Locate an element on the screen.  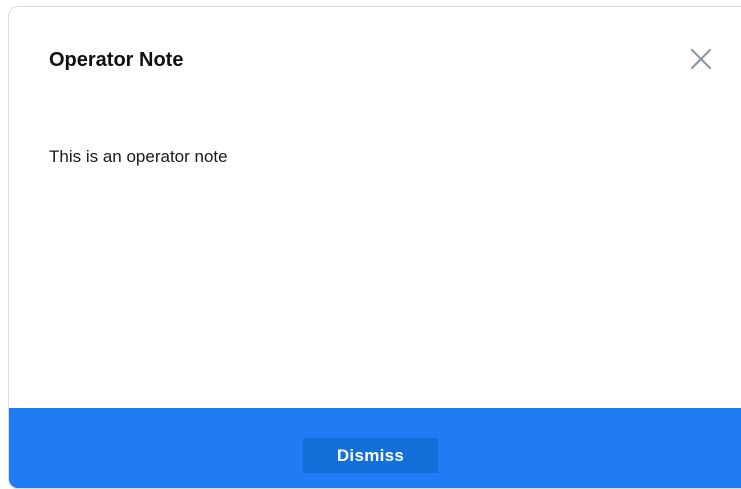
close-button is located at coordinates (701, 59).